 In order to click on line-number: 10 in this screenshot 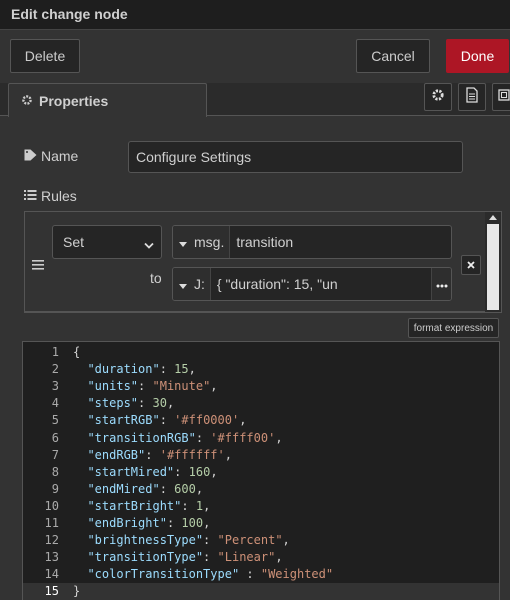, I will do `click(51, 505)`.